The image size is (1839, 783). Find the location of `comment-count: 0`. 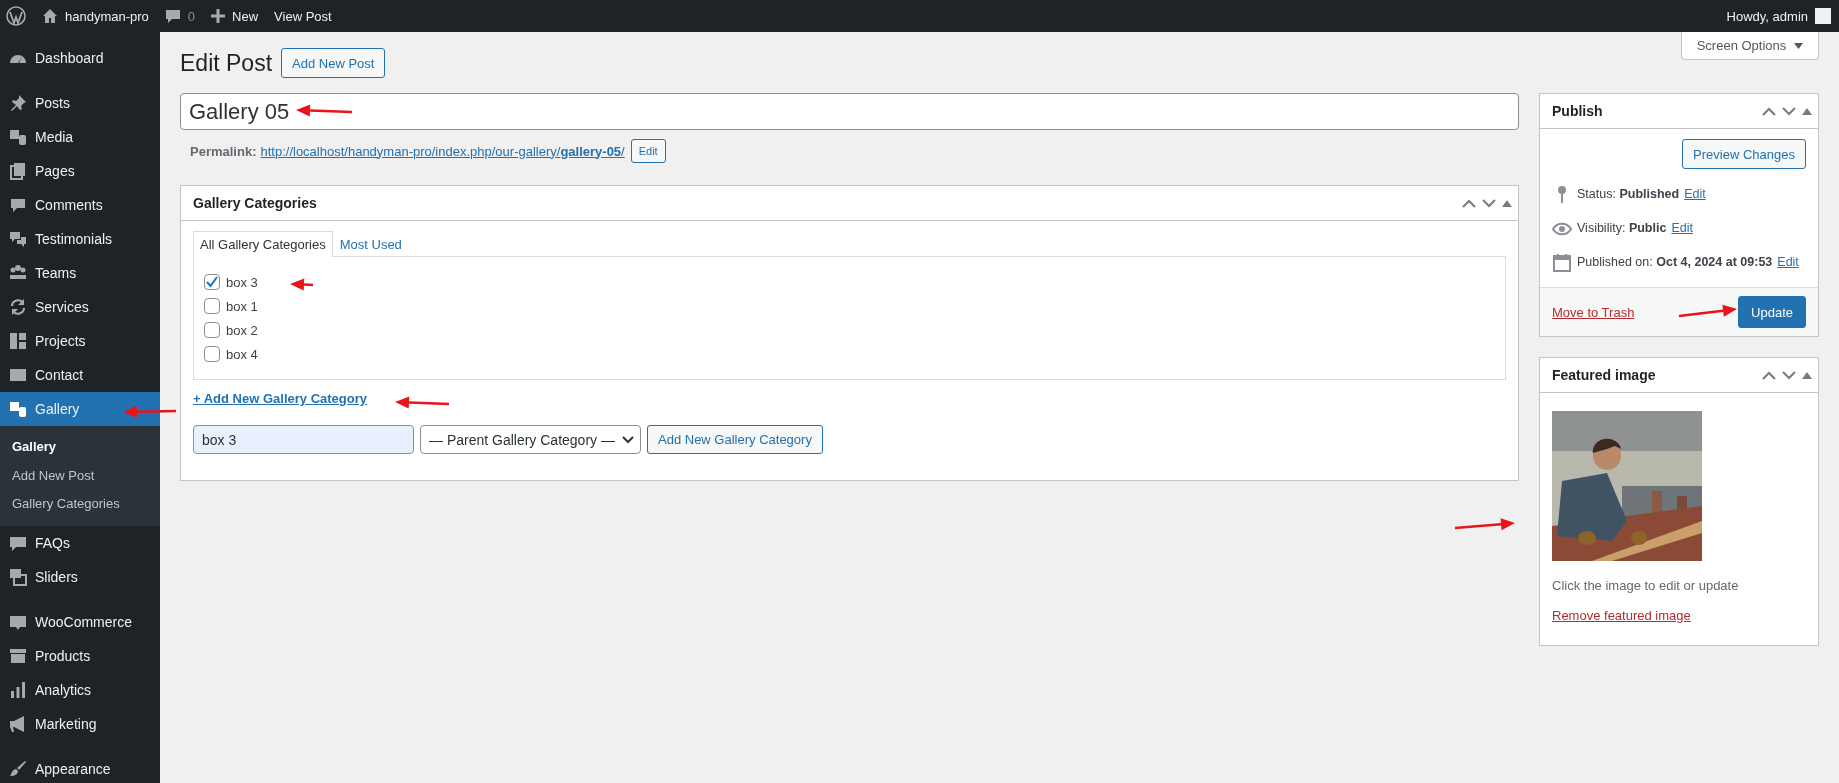

comment-count: 0 is located at coordinates (191, 16).